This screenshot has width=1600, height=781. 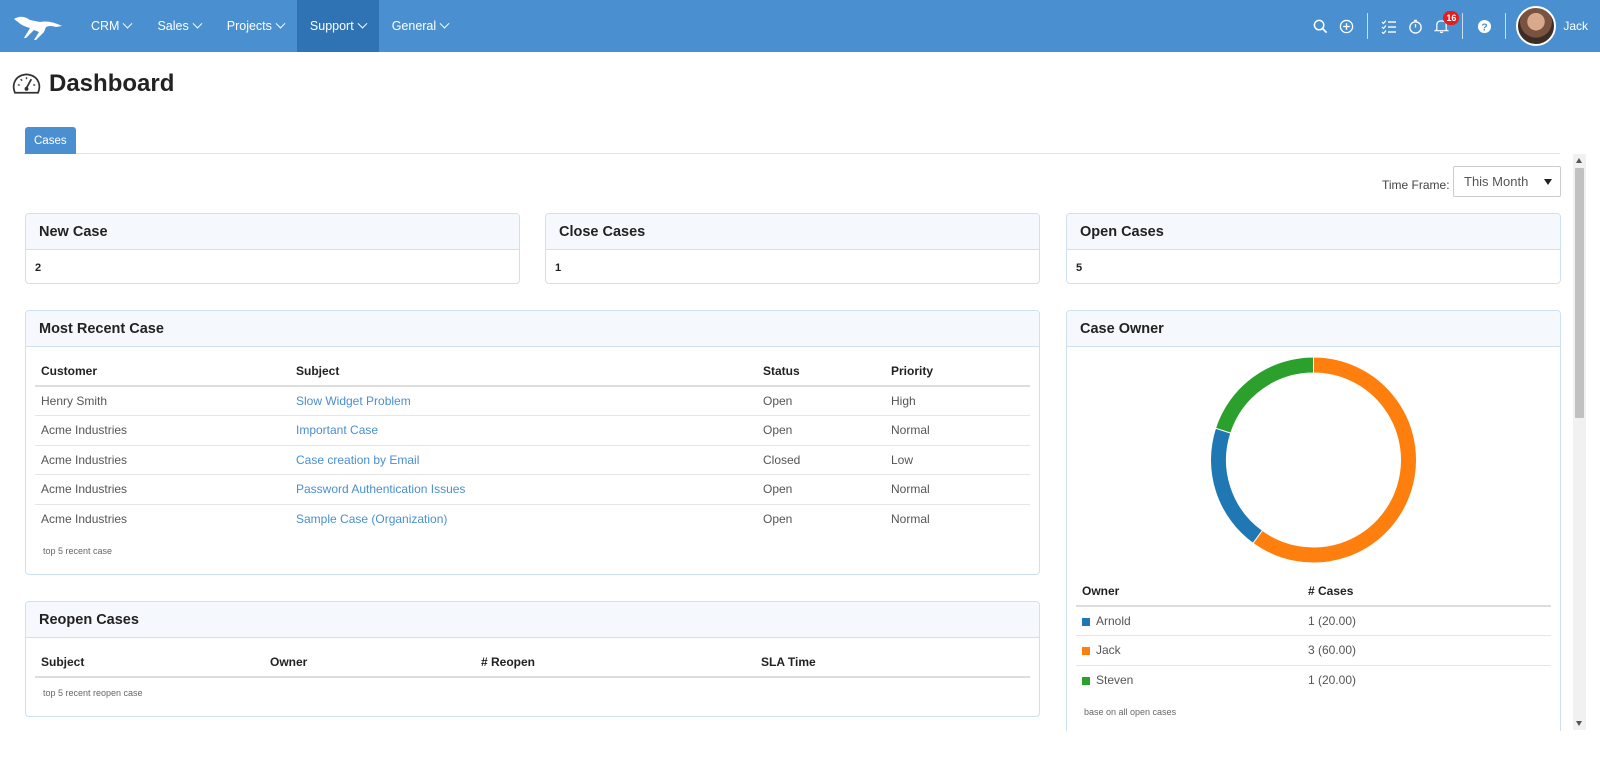 I want to click on tab-cases: Cases, so click(x=50, y=140).